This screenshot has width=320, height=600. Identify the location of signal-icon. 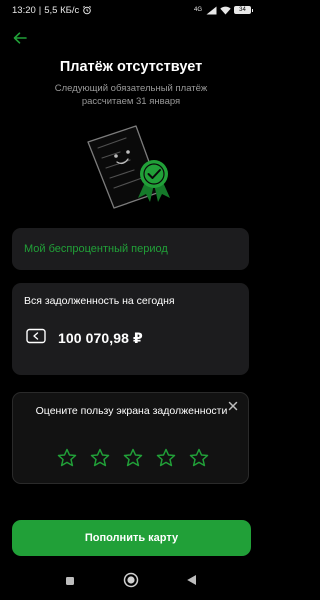
(211, 10).